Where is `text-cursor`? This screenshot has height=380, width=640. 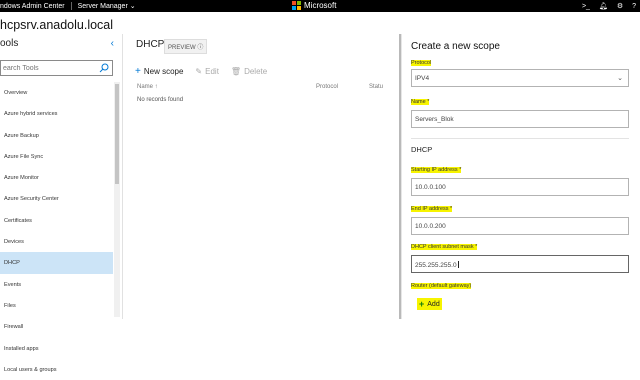
text-cursor is located at coordinates (458, 264).